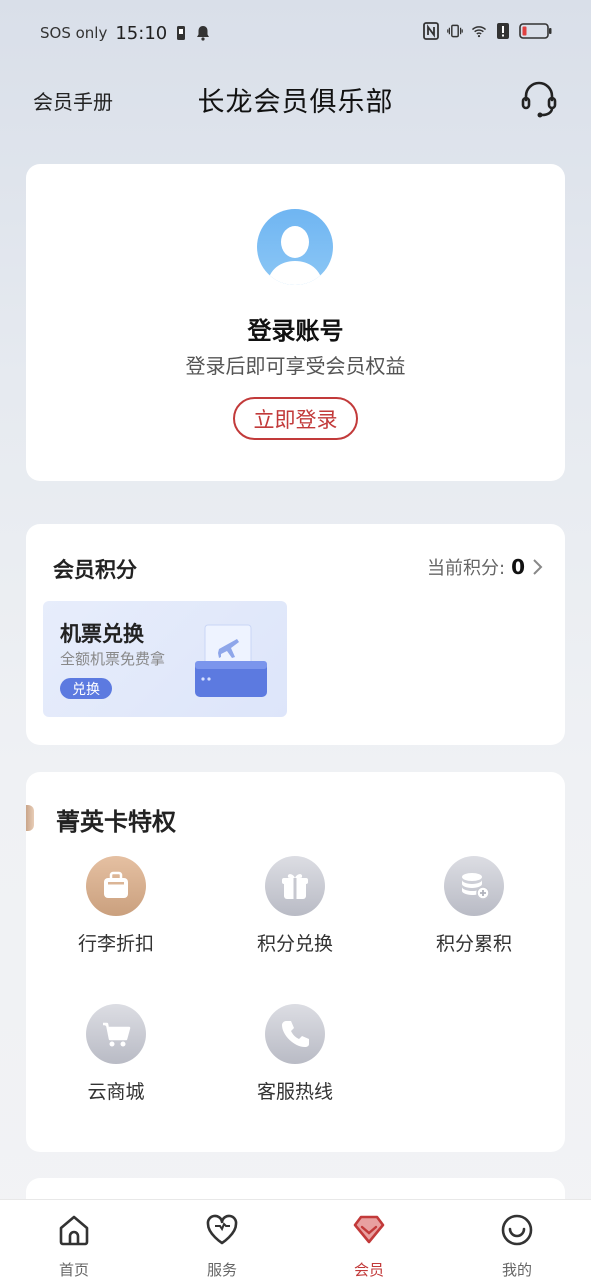  What do you see at coordinates (295, 418) in the screenshot?
I see `login-button: 立即登录` at bounding box center [295, 418].